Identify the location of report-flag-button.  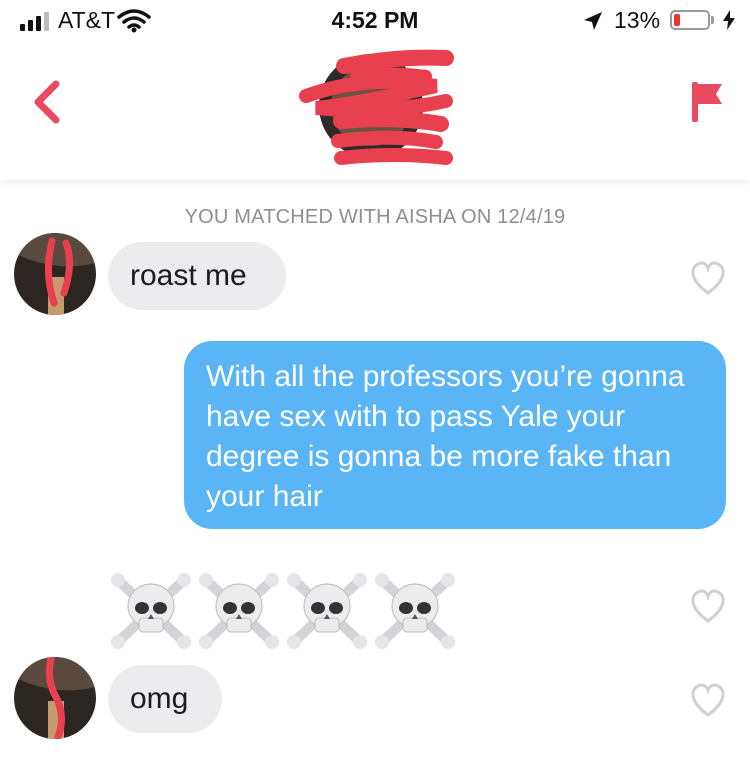
(706, 102).